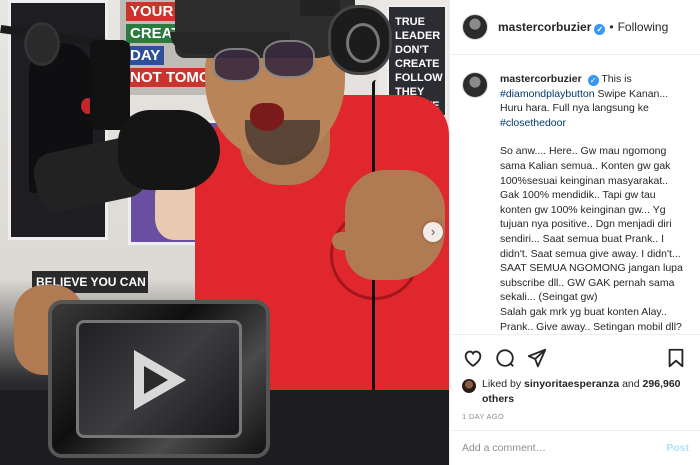 The height and width of the screenshot is (465, 700). I want to click on hashtag-link: #closethedoor, so click(533, 123).